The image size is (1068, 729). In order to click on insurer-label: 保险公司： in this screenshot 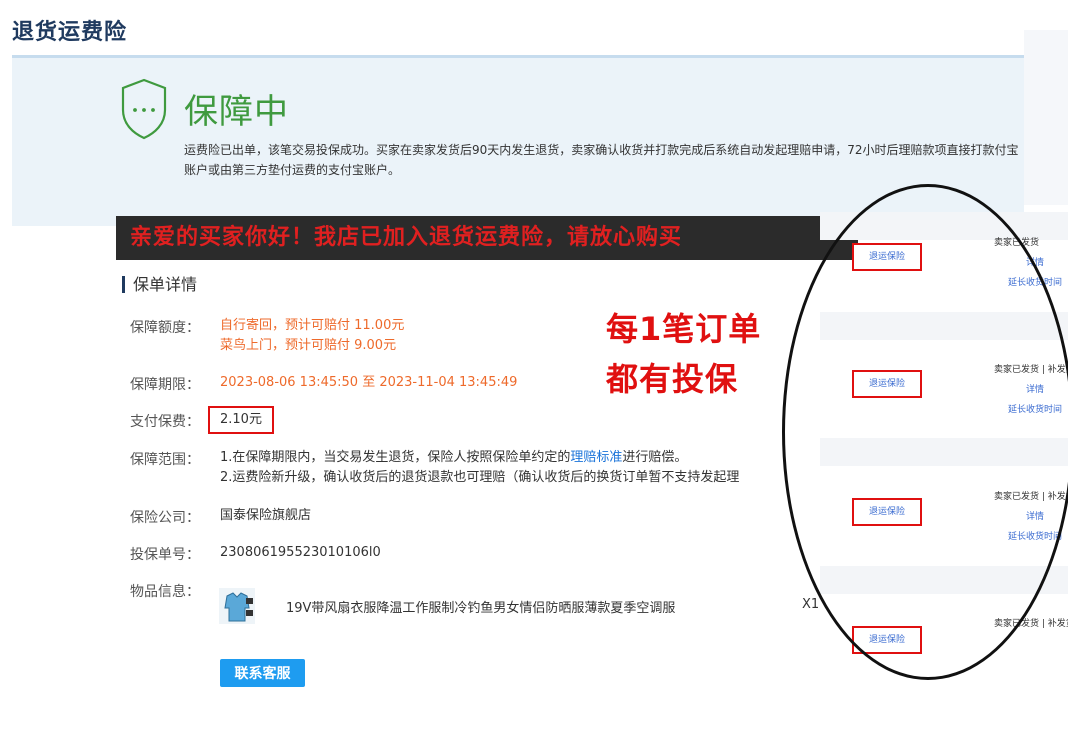, I will do `click(165, 518)`.